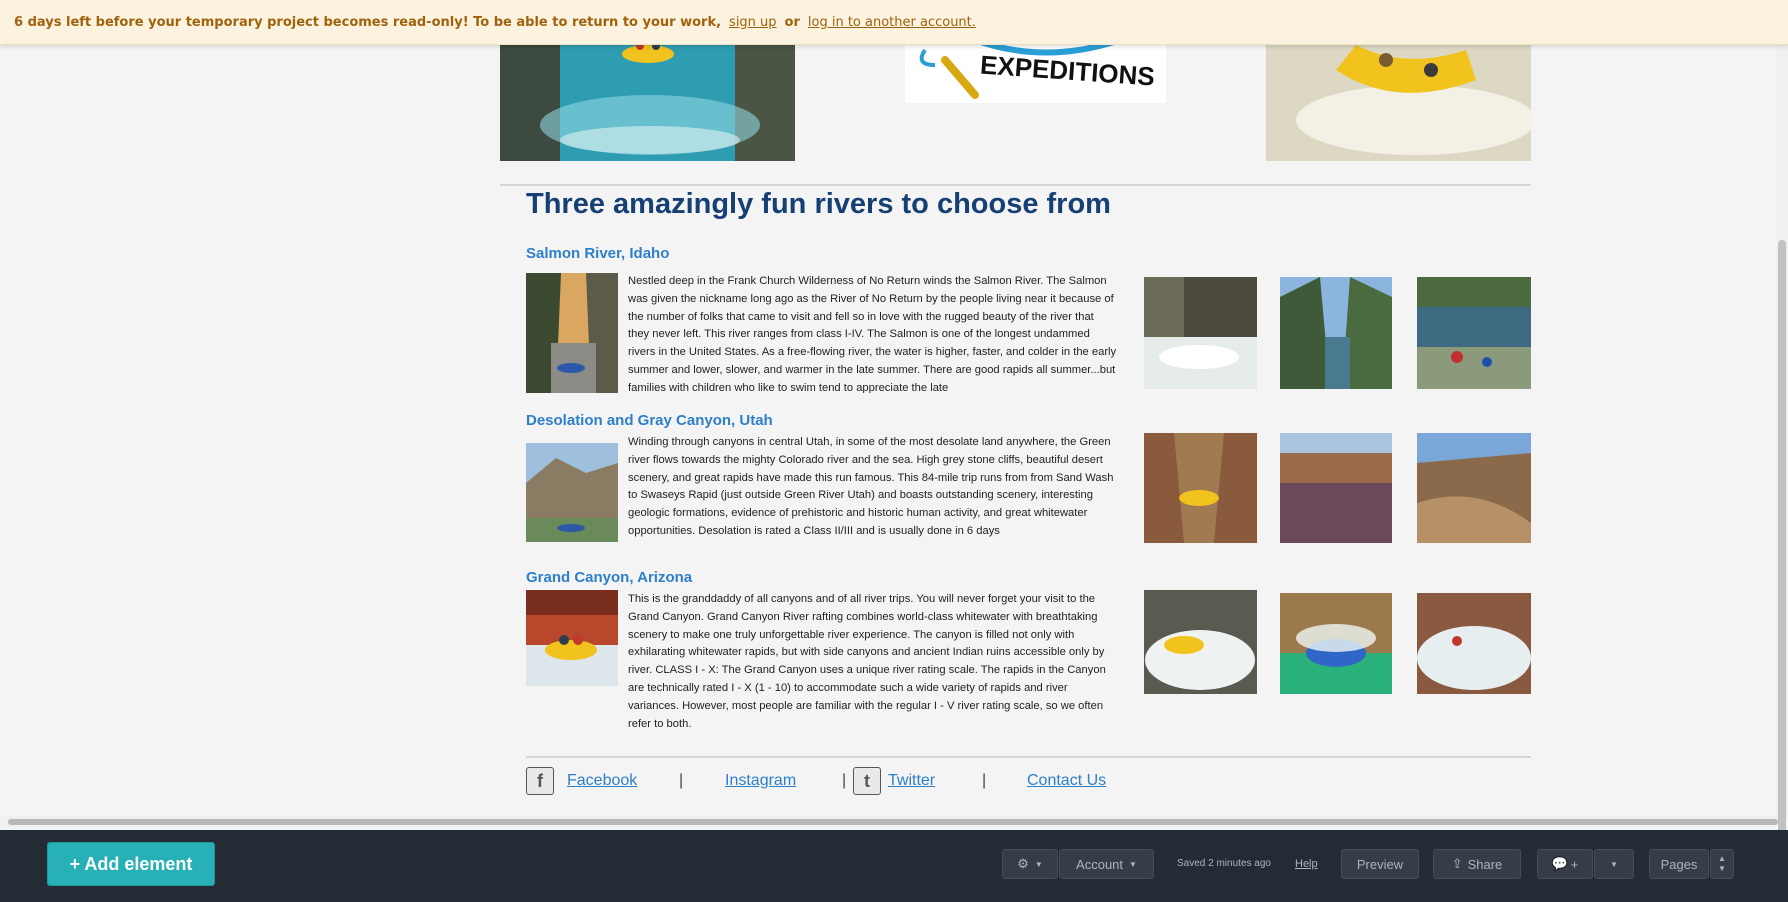 The width and height of the screenshot is (1788, 902). I want to click on horizontal-scrollbar, so click(889, 822).